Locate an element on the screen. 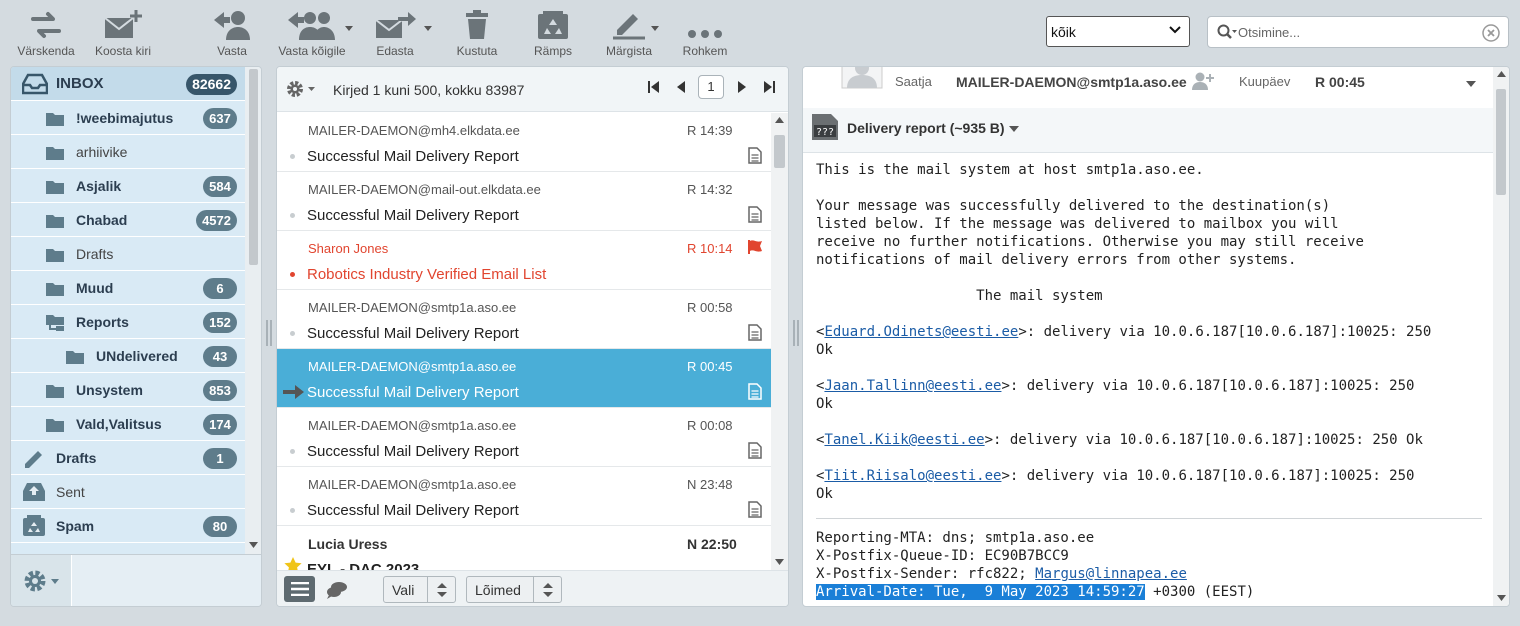 This screenshot has height=626, width=1520. message-count: Kirjed 1 kuni 500, kokku 83987 is located at coordinates (429, 90).